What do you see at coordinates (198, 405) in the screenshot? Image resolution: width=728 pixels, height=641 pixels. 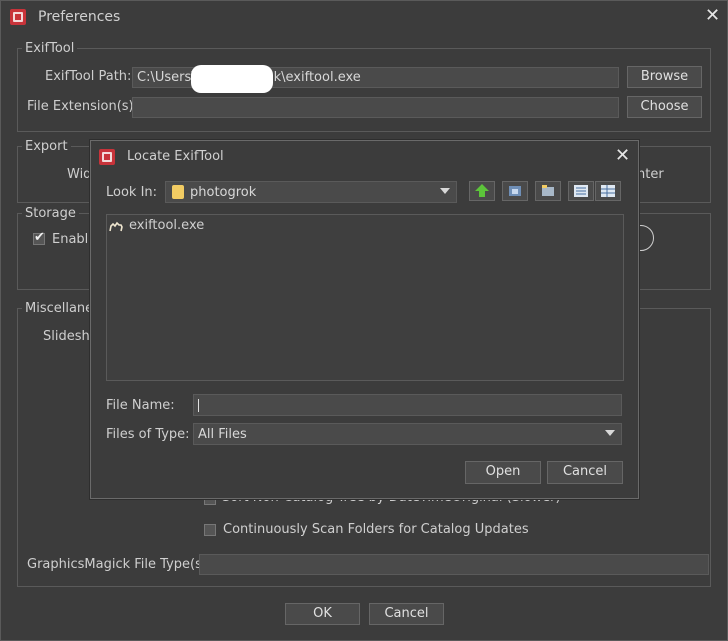 I see `text-cursor` at bounding box center [198, 405].